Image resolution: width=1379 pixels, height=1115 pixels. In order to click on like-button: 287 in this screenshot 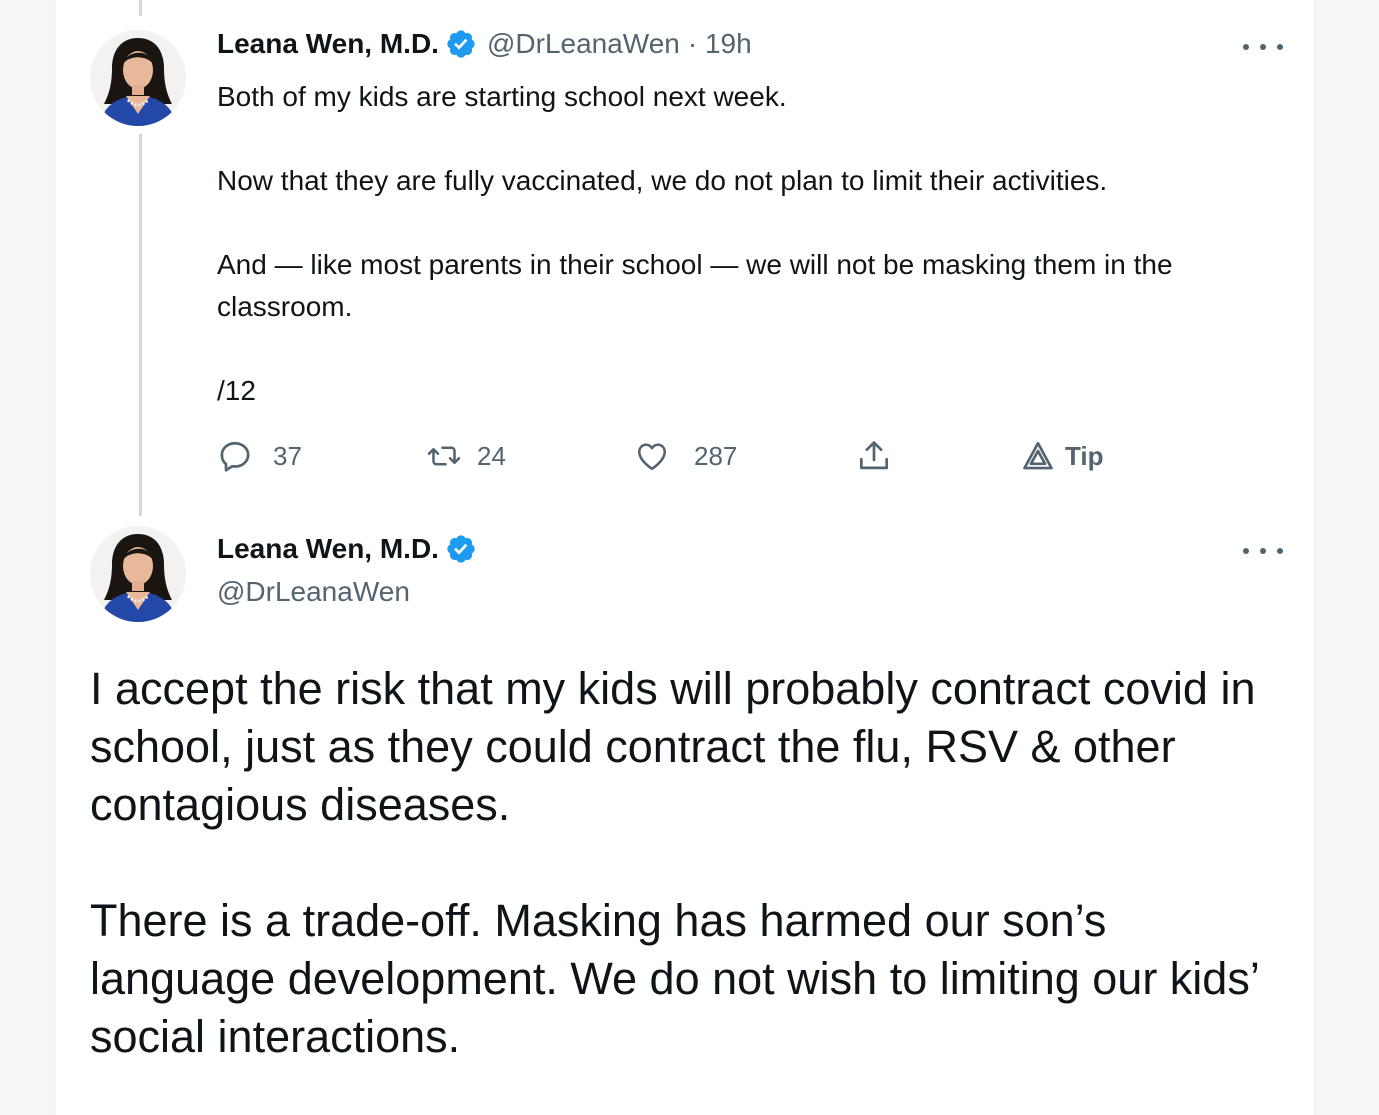, I will do `click(685, 456)`.